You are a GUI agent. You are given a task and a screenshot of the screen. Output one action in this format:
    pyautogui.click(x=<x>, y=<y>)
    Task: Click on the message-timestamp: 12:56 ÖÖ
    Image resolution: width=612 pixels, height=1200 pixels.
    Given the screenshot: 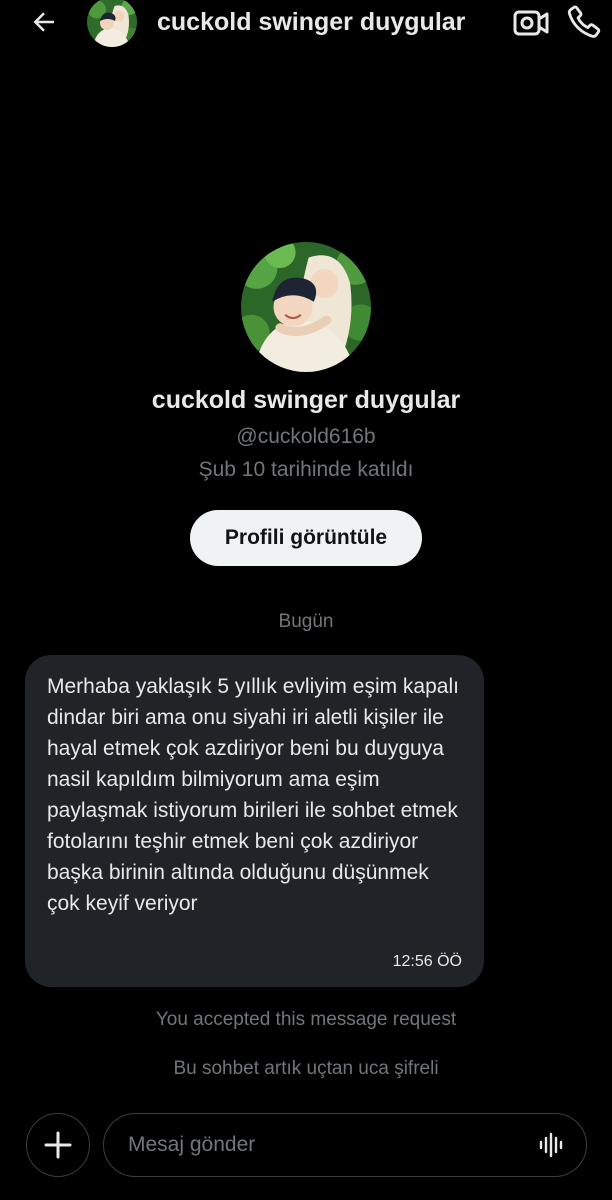 What is the action you would take?
    pyautogui.click(x=427, y=961)
    